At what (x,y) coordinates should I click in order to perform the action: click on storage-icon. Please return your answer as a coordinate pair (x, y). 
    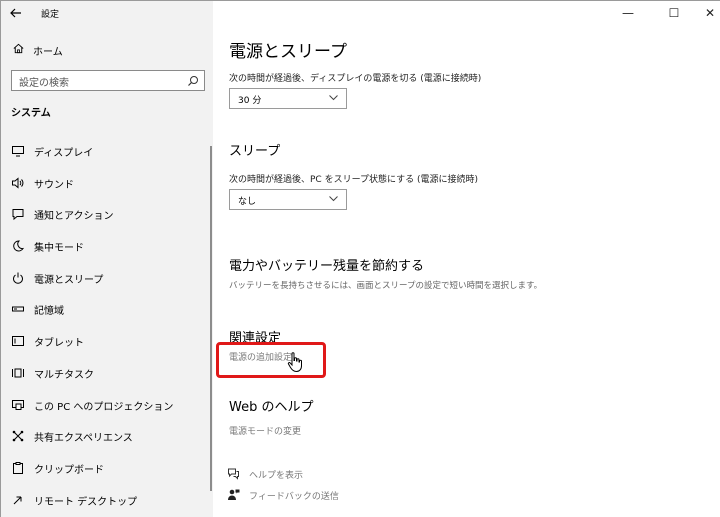
    Looking at the image, I should click on (18, 309).